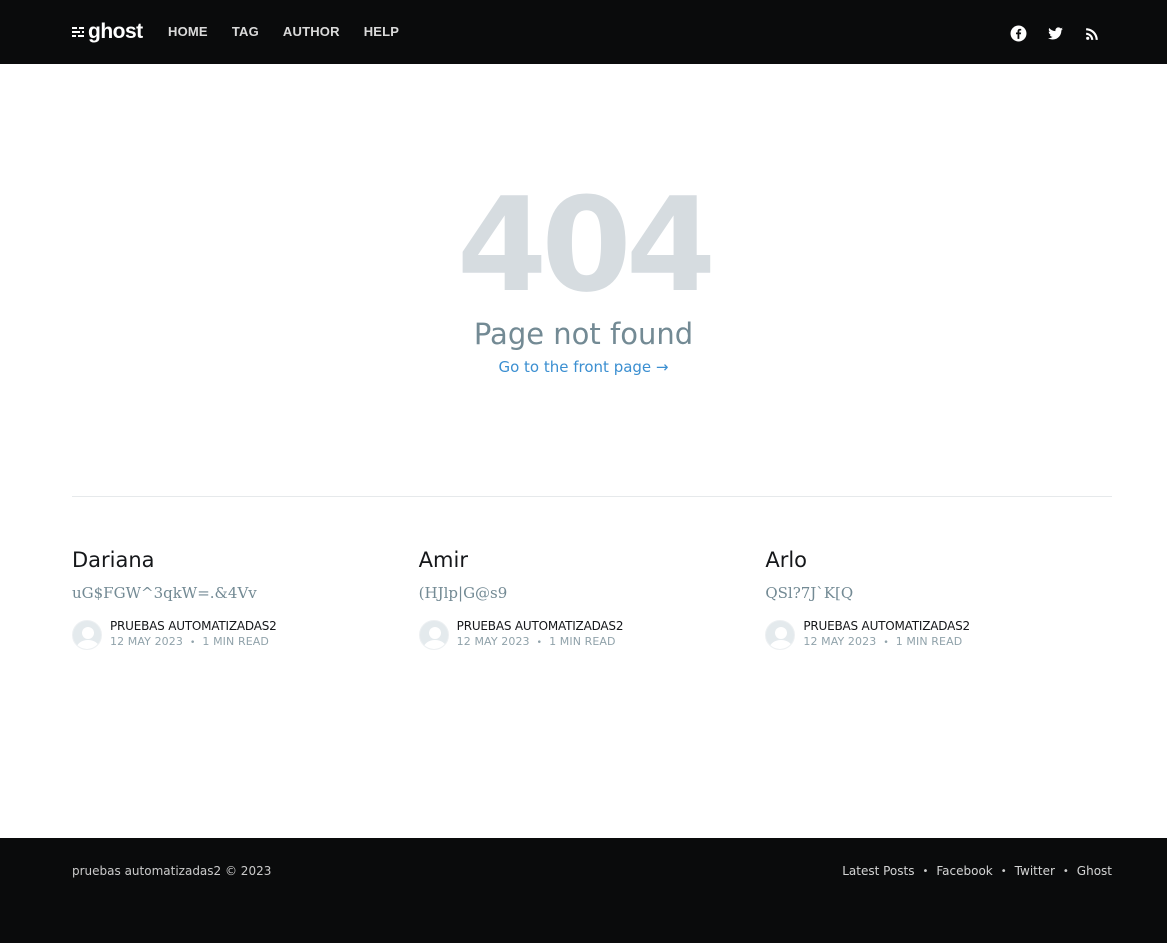 The width and height of the screenshot is (1167, 943). What do you see at coordinates (938, 560) in the screenshot?
I see `post-title: Arlo` at bounding box center [938, 560].